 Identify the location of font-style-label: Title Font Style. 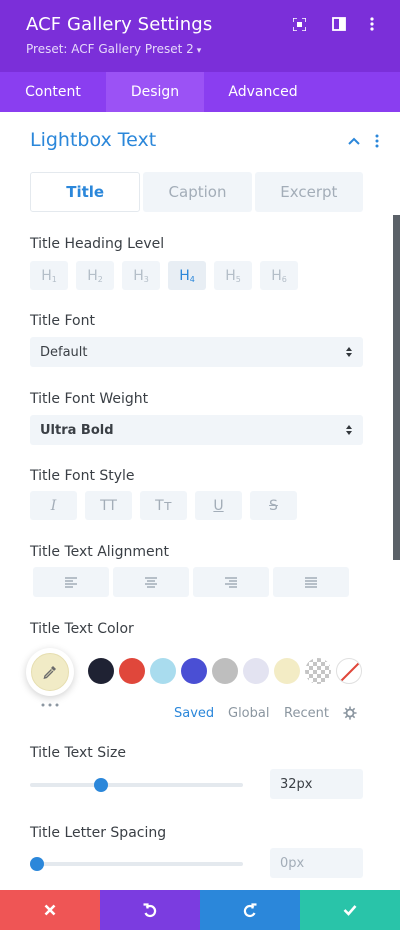
(82, 476).